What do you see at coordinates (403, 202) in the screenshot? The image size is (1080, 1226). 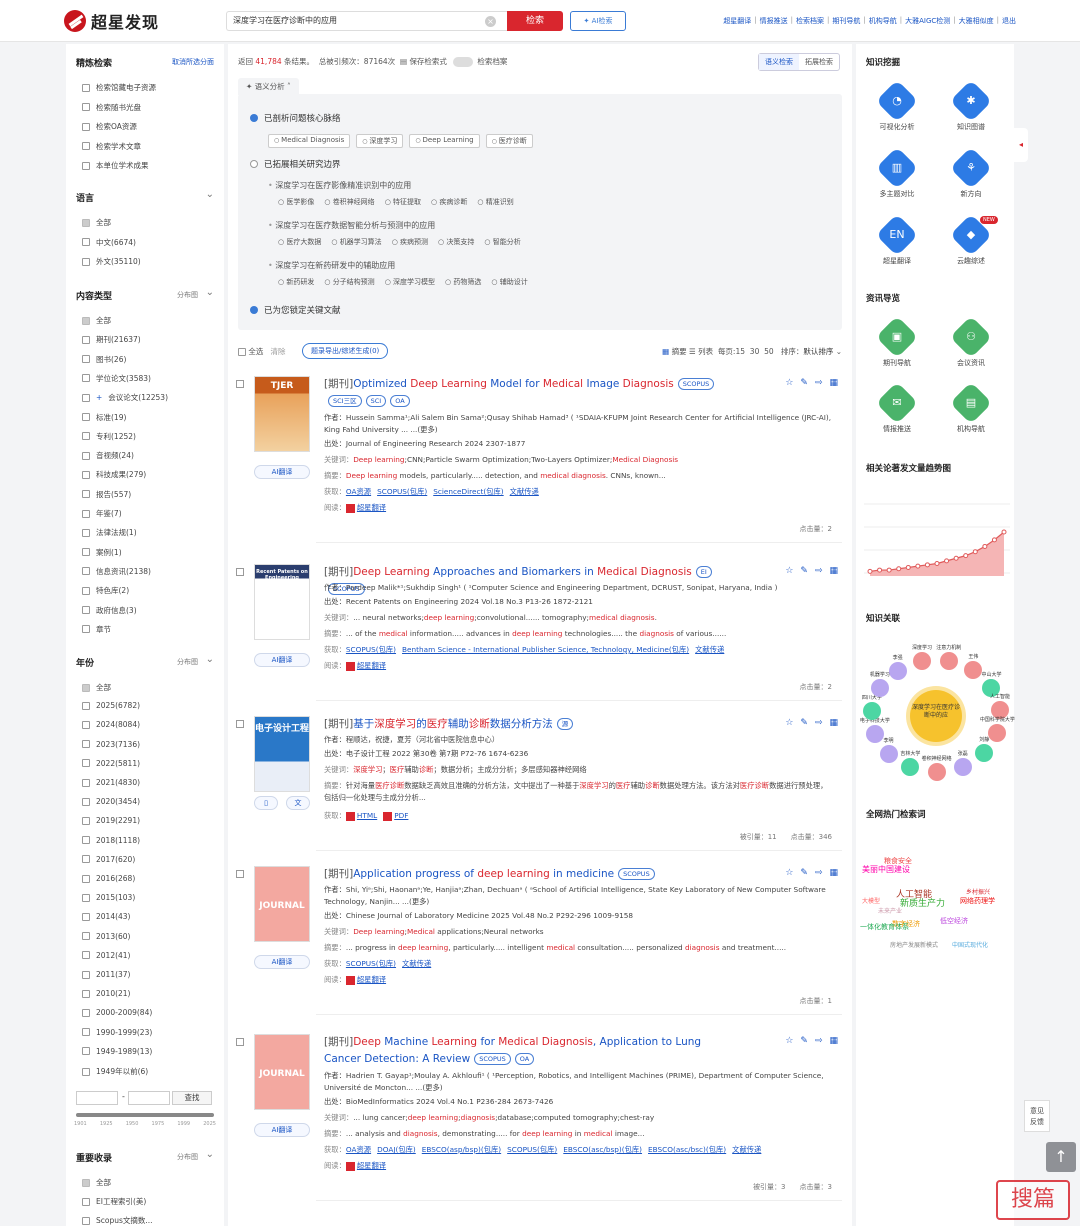 I see `keyword-chip: 特征提取` at bounding box center [403, 202].